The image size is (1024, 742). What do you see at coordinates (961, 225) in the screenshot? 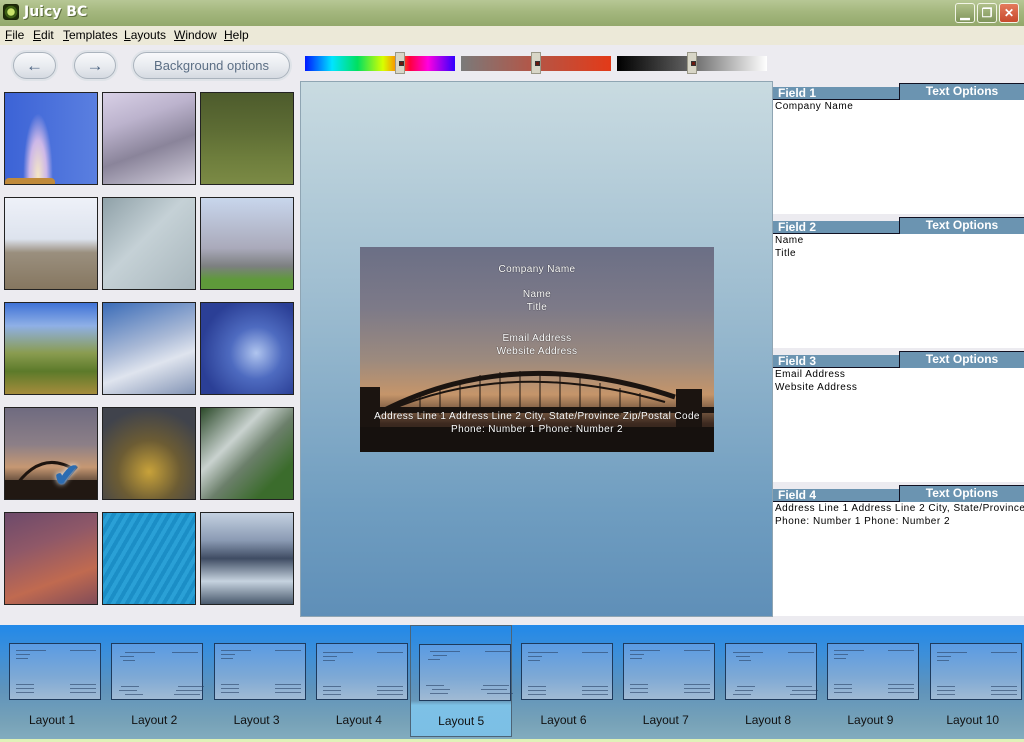
I see `field-2-text-options-button: Text Options` at bounding box center [961, 225].